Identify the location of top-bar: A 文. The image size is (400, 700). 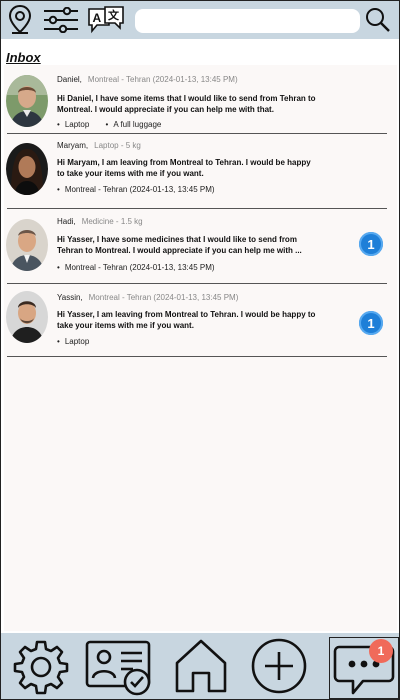
(200, 20).